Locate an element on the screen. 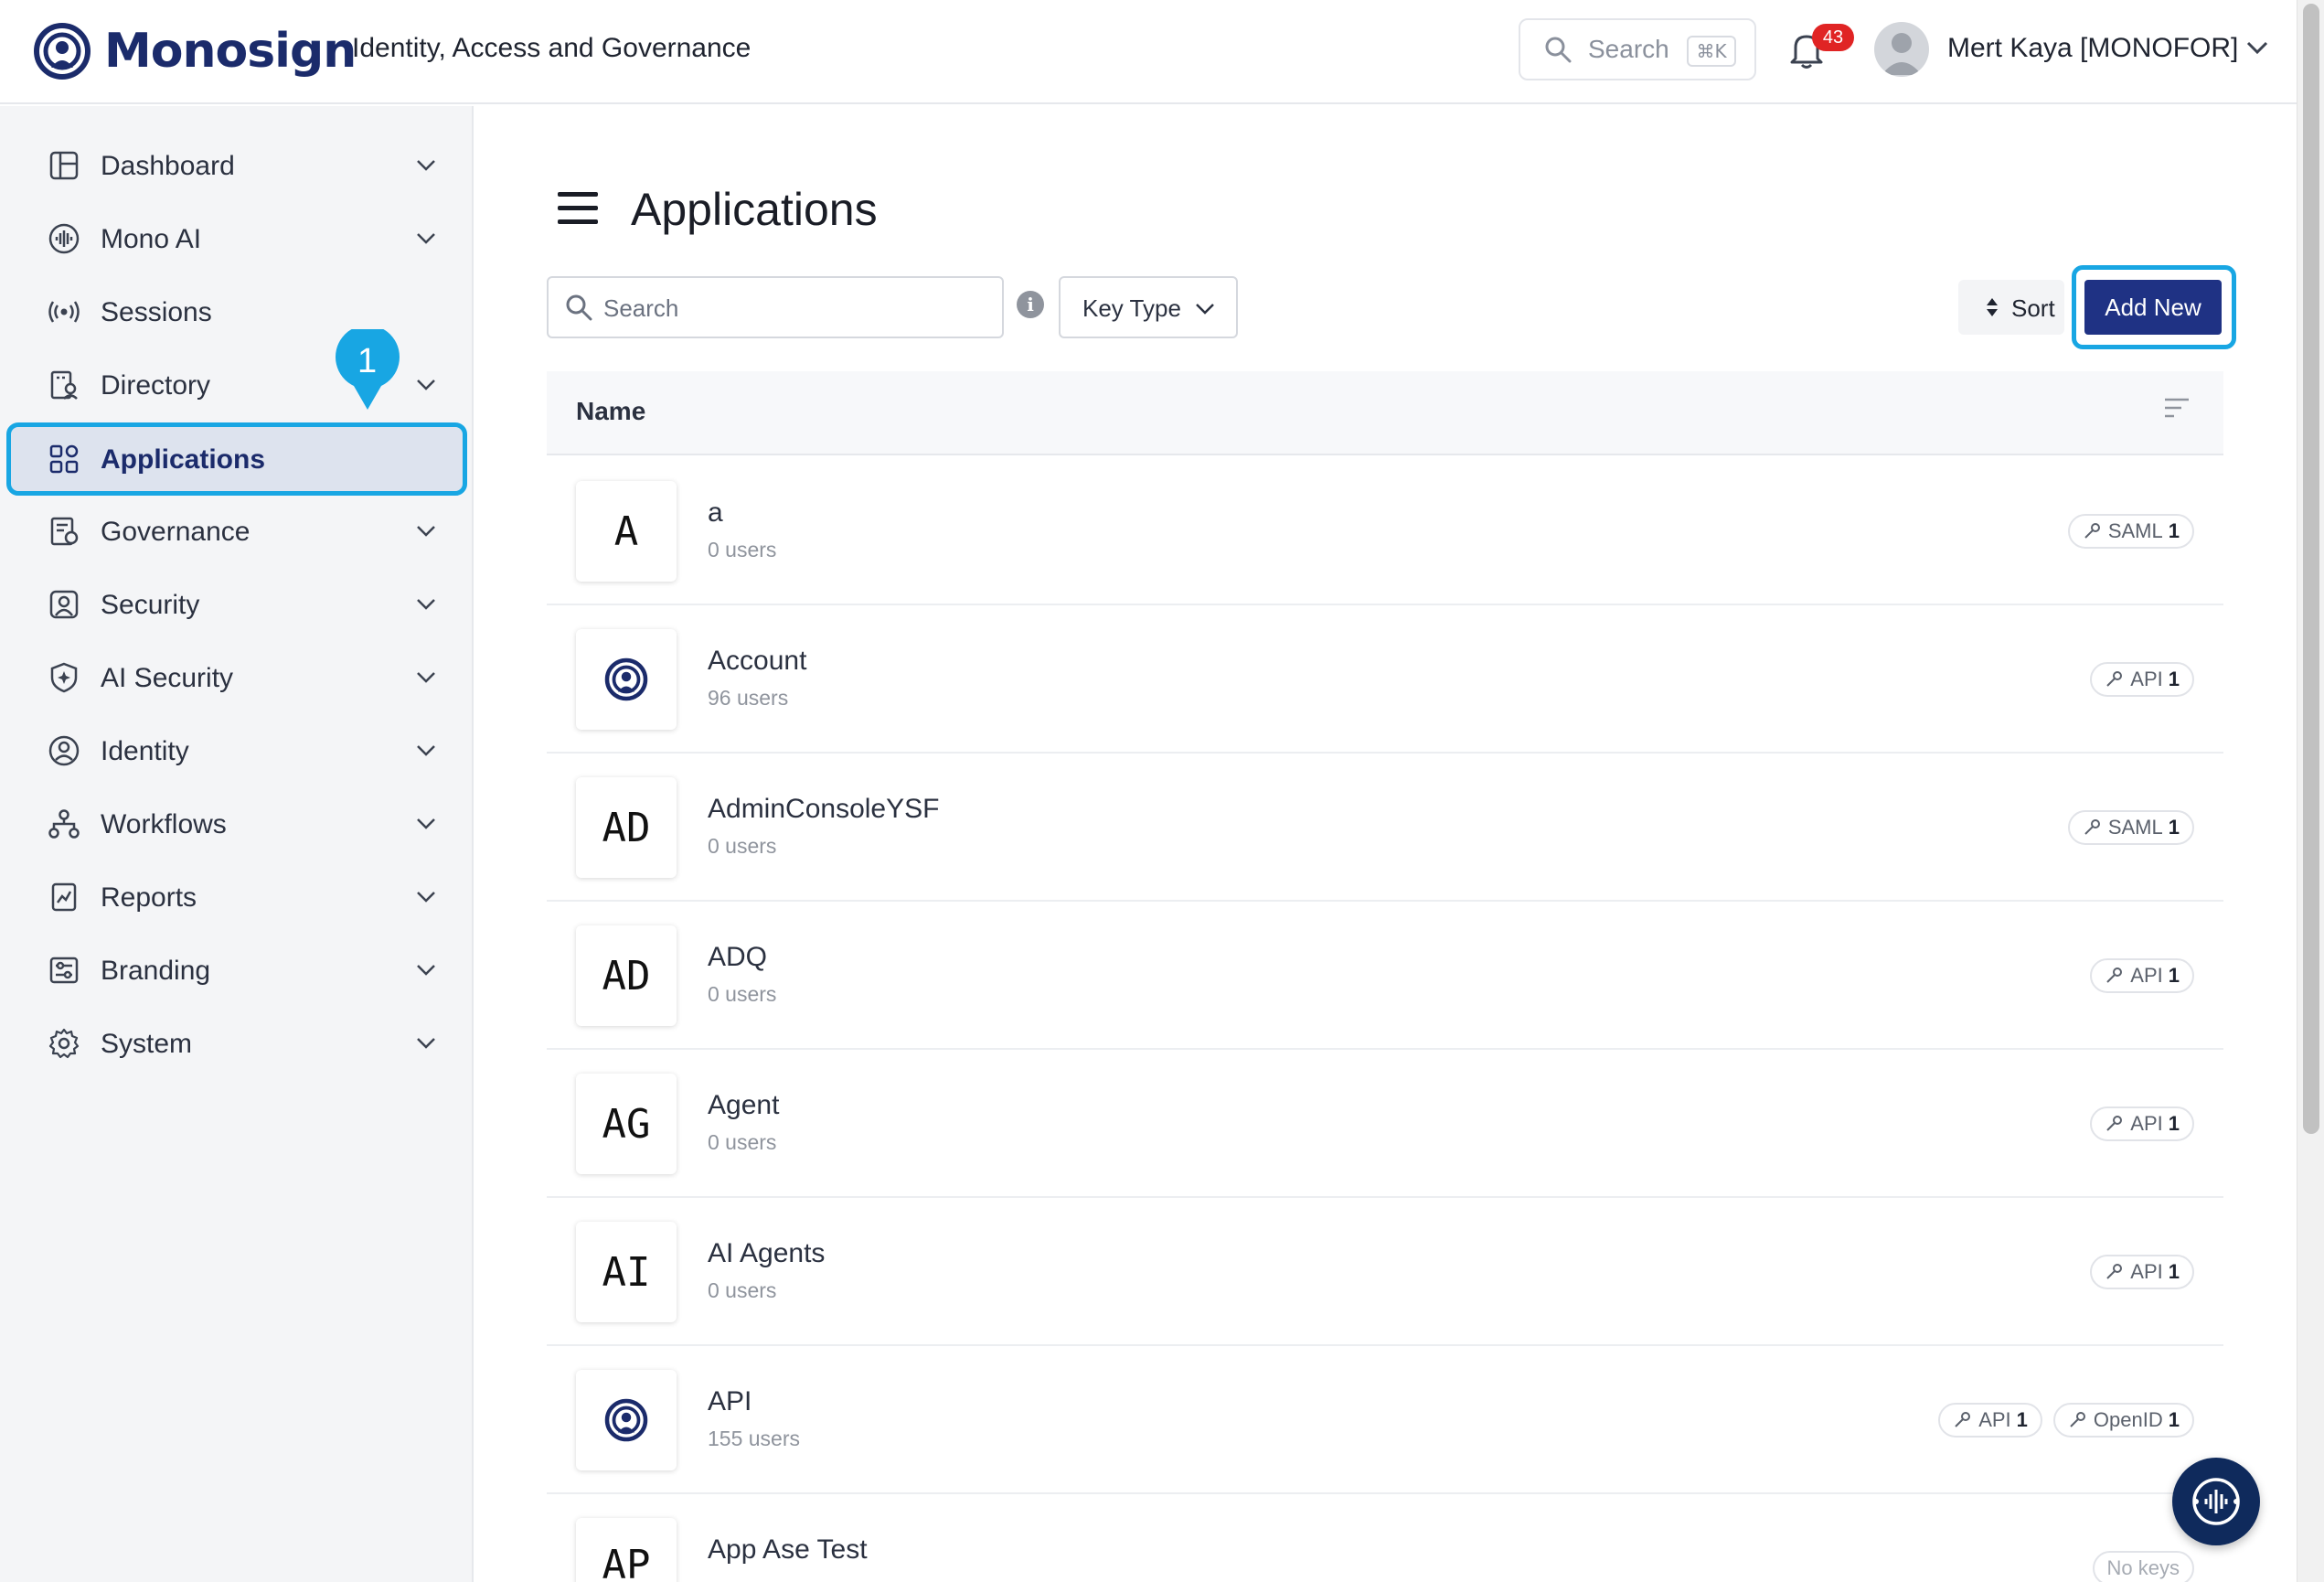  scrollbar-thumb is located at coordinates (2311, 569).